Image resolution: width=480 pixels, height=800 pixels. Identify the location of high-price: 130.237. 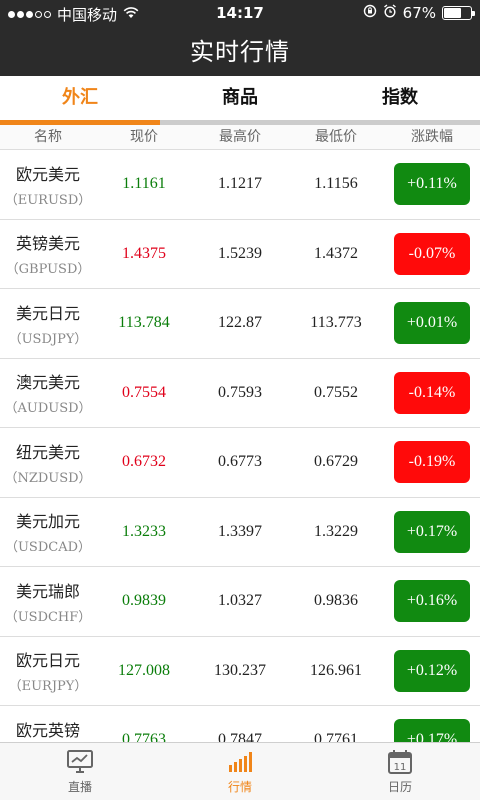
(240, 670).